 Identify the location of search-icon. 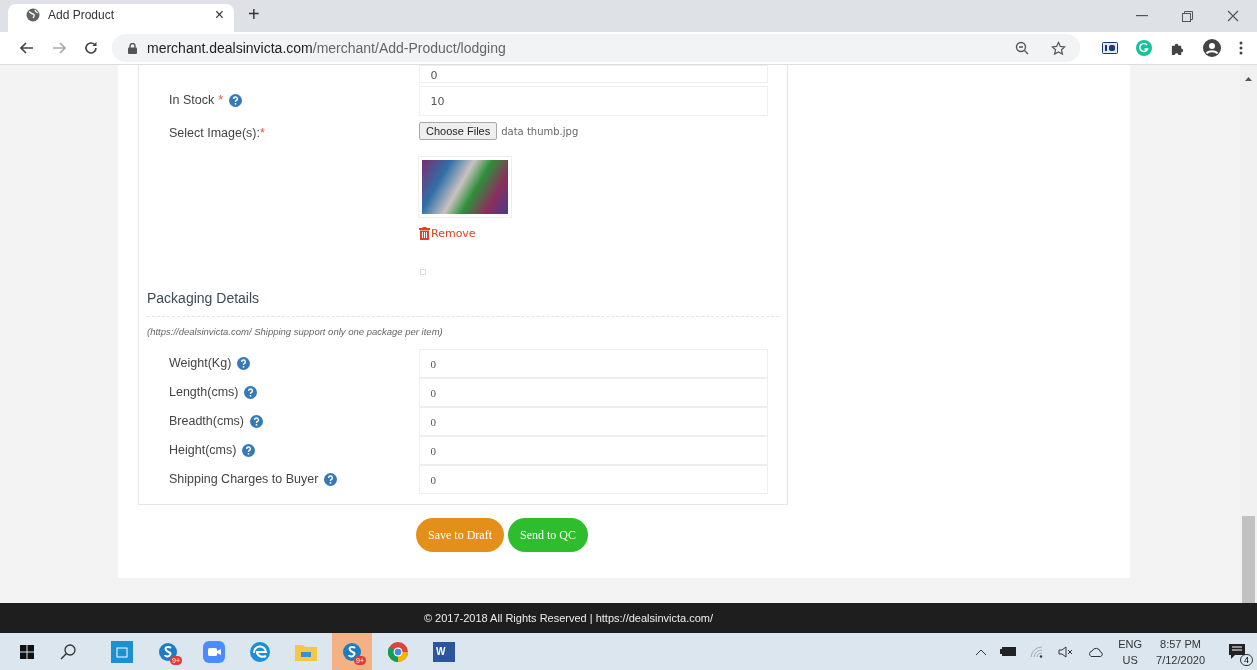
(68, 651).